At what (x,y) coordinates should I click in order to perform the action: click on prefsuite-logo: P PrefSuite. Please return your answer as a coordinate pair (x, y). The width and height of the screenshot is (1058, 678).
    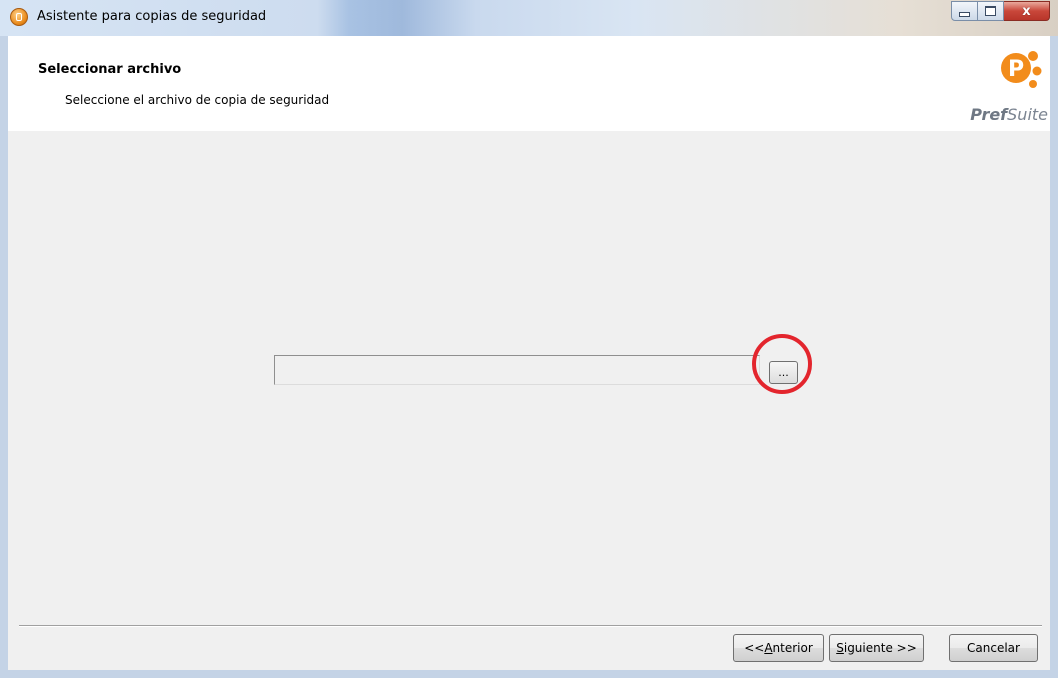
    Looking at the image, I should click on (1010, 90).